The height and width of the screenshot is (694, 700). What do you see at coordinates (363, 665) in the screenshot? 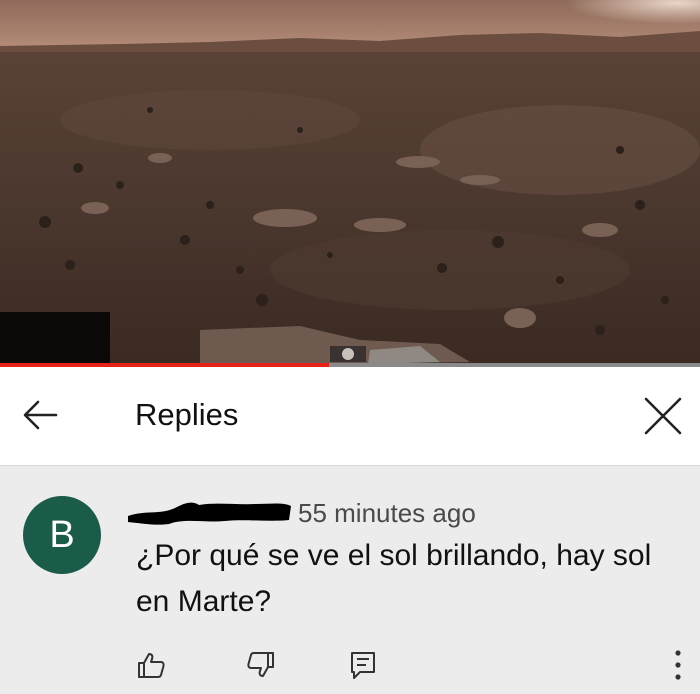
I see `reply-icon` at bounding box center [363, 665].